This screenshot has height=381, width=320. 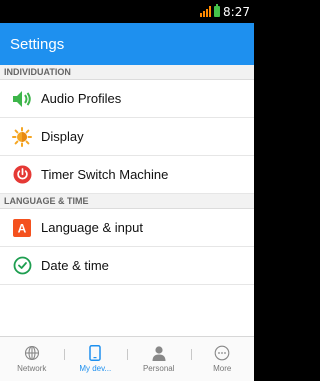 What do you see at coordinates (127, 72) in the screenshot?
I see `section-header-individuation: INDIVIDUATION` at bounding box center [127, 72].